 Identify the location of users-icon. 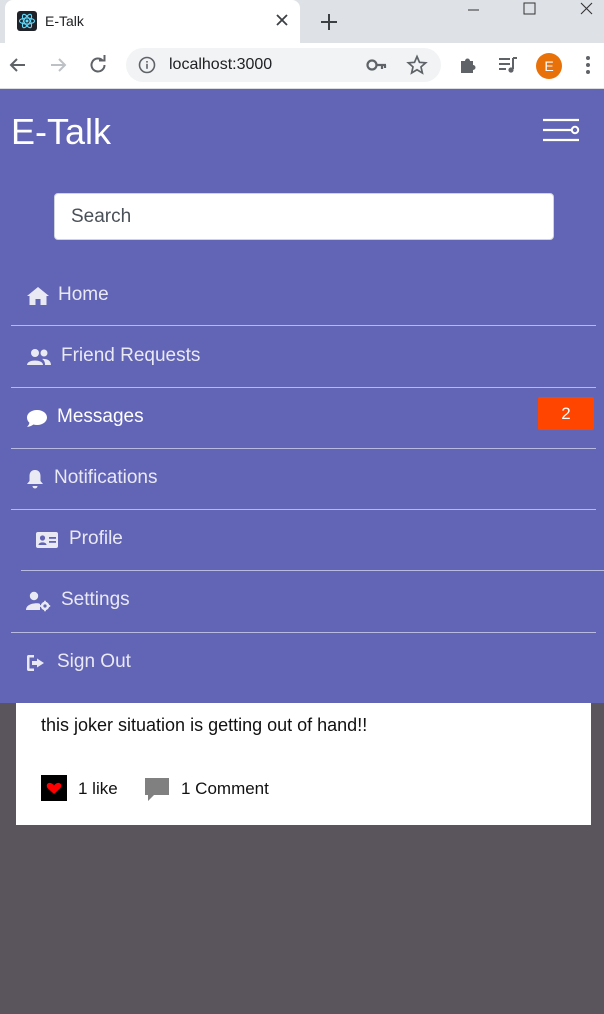
(39, 357).